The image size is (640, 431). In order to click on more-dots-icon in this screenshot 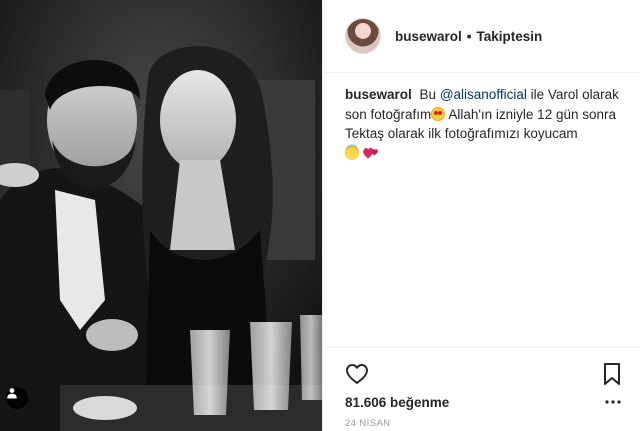, I will do `click(613, 402)`.